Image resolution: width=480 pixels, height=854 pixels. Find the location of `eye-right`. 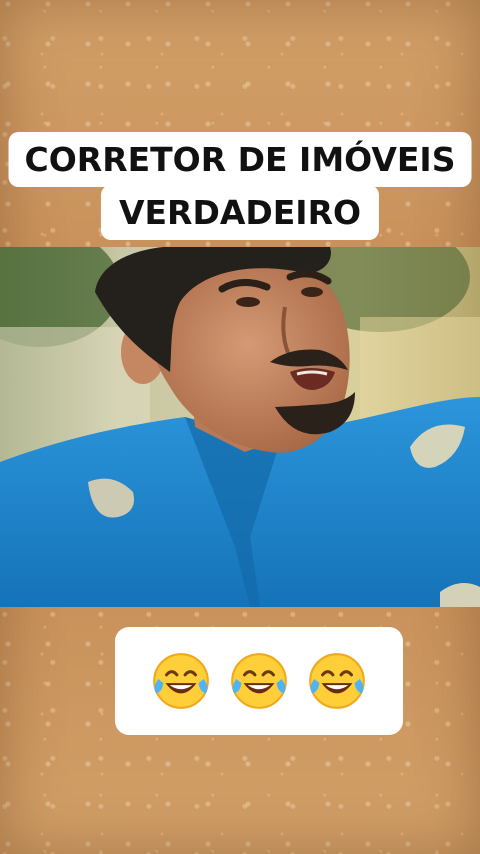

eye-right is located at coordinates (312, 292).